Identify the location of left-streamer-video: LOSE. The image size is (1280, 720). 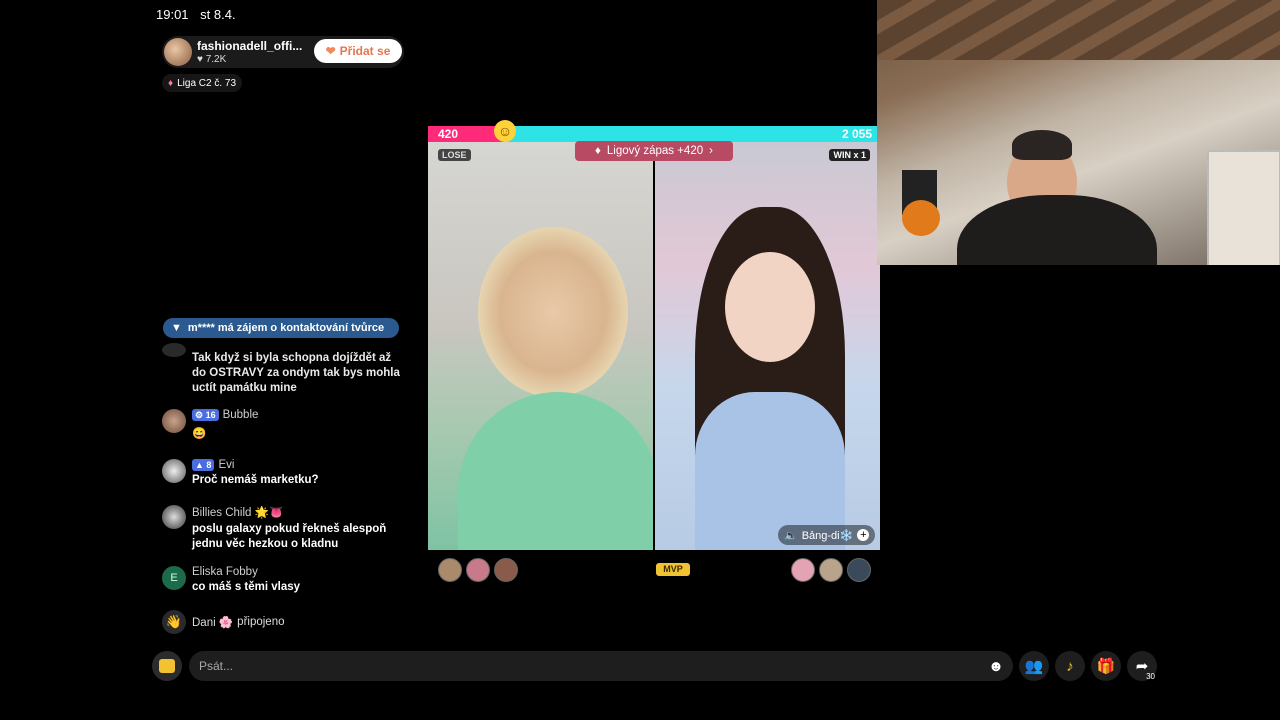
(540, 346).